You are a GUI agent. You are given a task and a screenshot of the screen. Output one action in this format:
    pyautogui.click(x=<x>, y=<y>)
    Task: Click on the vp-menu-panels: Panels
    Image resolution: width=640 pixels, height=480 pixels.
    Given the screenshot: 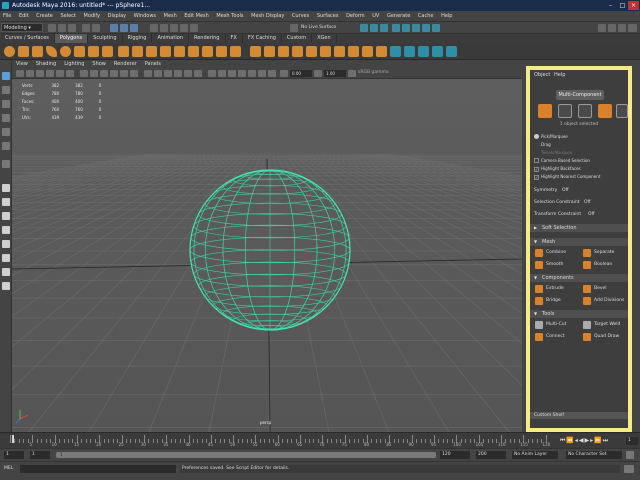 What is the action you would take?
    pyautogui.click(x=153, y=64)
    